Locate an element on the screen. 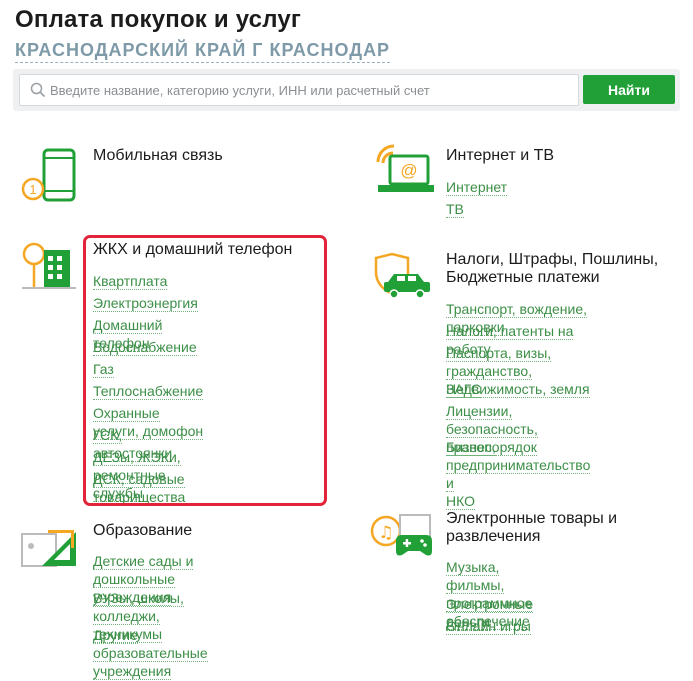  search-icon is located at coordinates (38, 90).